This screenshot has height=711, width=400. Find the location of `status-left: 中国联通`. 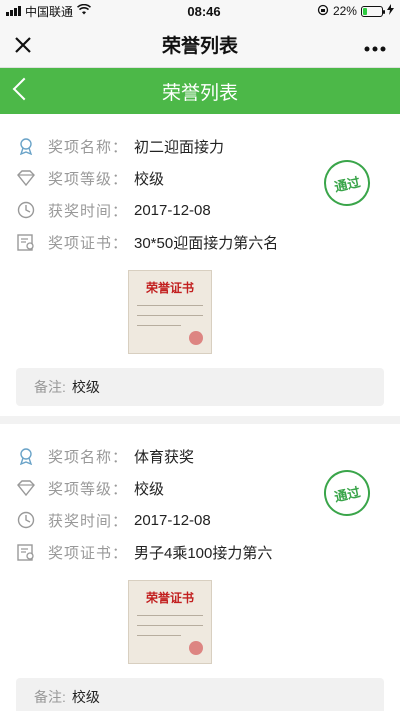

status-left: 中国联通 is located at coordinates (49, 11).